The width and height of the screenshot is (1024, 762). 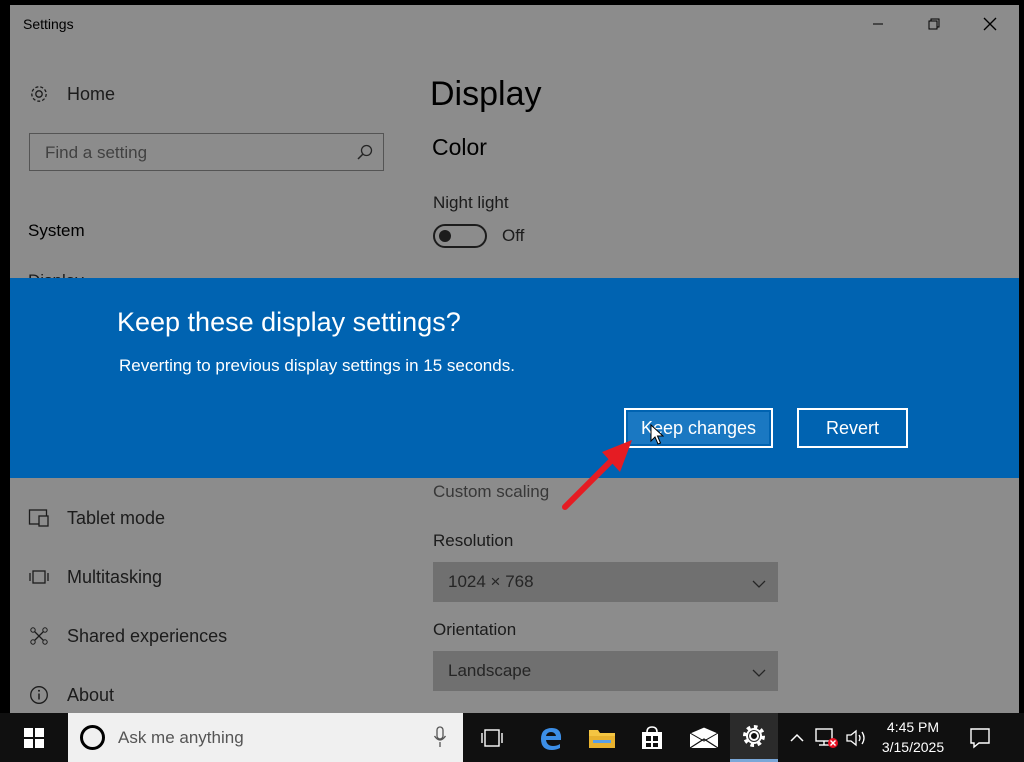 I want to click on clock-date: 3/15/2025, so click(x=913, y=747).